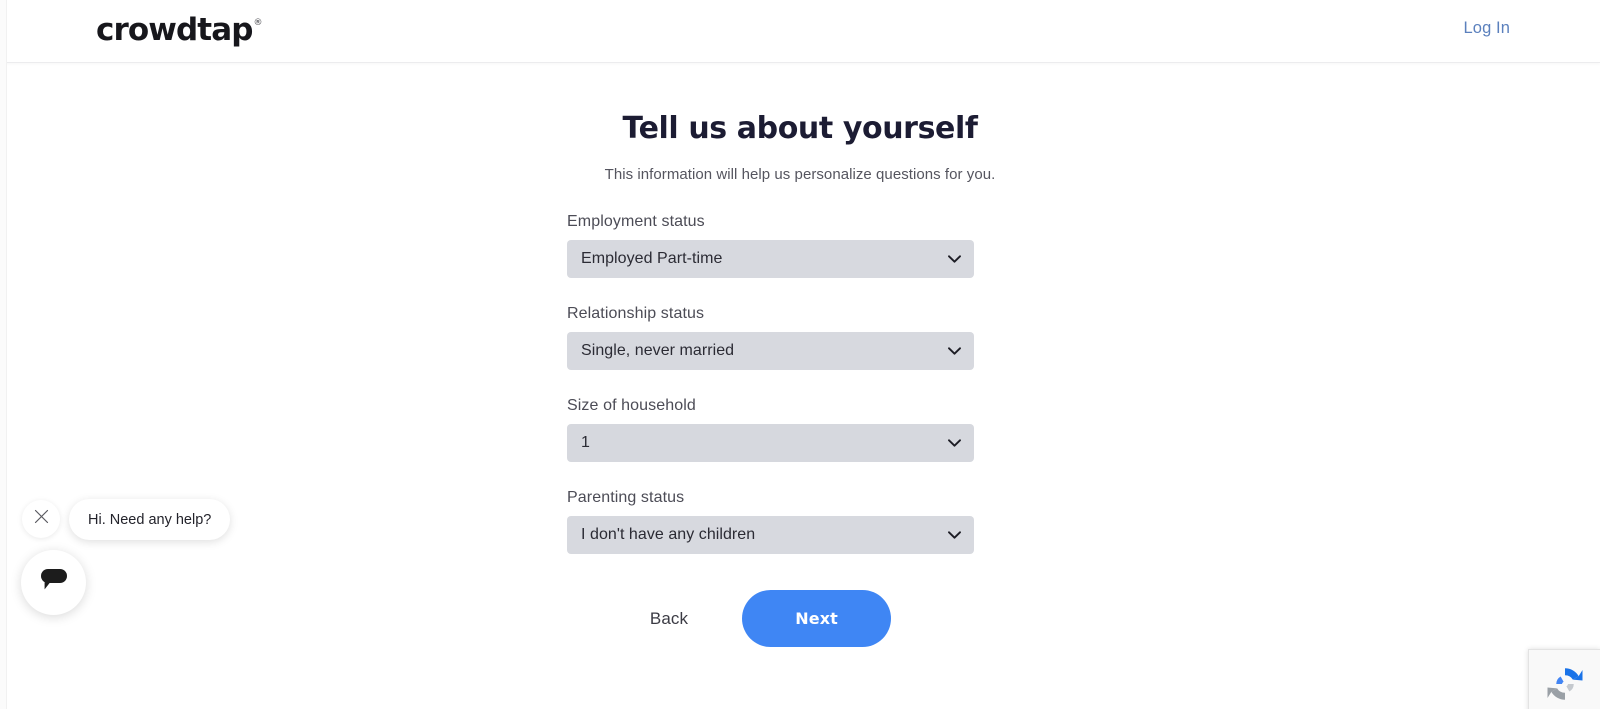 The width and height of the screenshot is (1600, 709). I want to click on select-shell-parenting-status: I don't have any children, so click(770, 535).